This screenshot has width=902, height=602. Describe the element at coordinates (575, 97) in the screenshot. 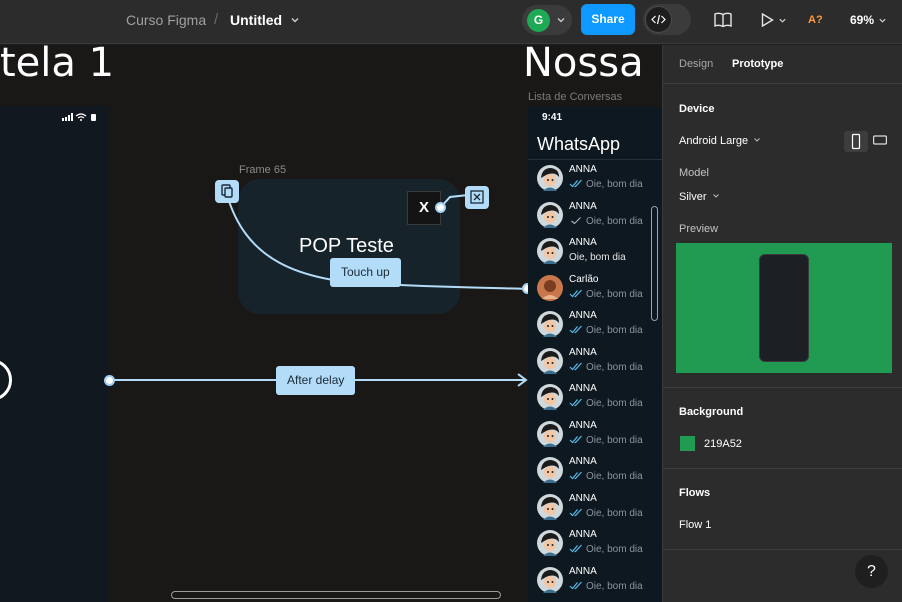

I see `frame-label: Lista de Conversas` at that location.